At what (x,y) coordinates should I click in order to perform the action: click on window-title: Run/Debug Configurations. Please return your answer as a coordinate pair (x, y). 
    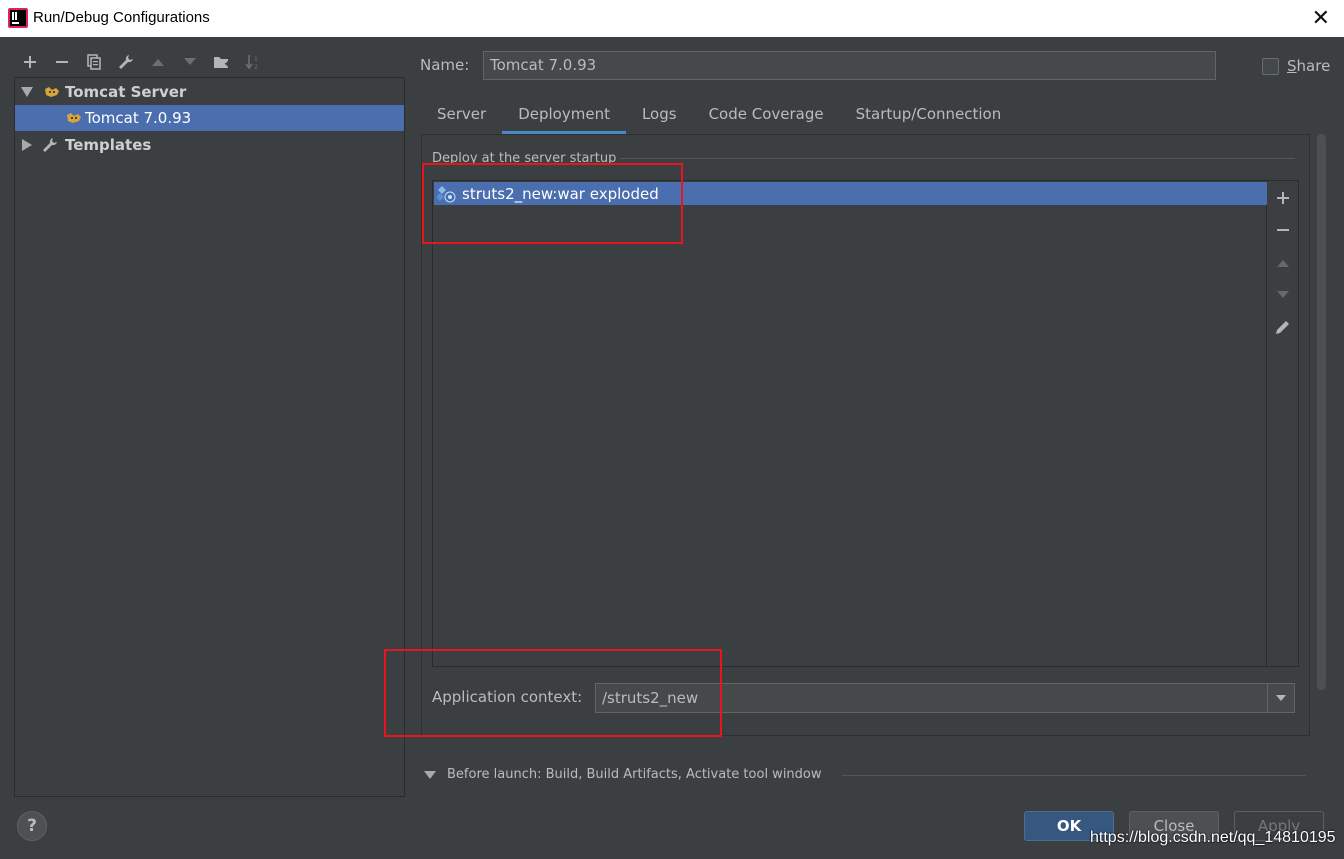
    Looking at the image, I should click on (121, 17).